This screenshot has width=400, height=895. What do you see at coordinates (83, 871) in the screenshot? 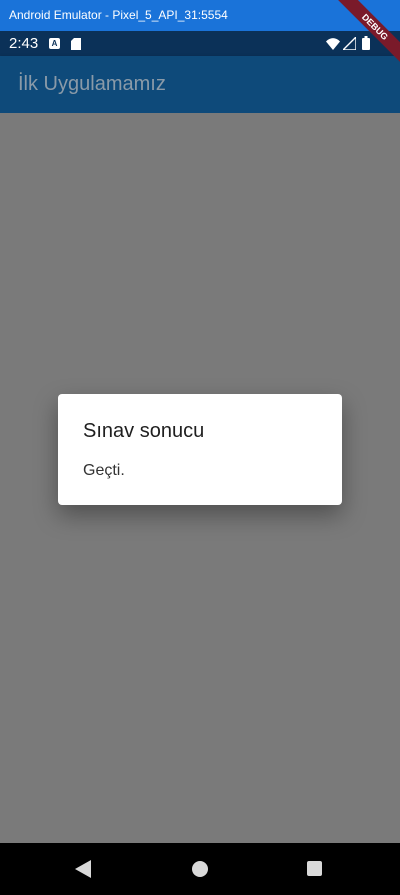
I see `back-icon` at bounding box center [83, 871].